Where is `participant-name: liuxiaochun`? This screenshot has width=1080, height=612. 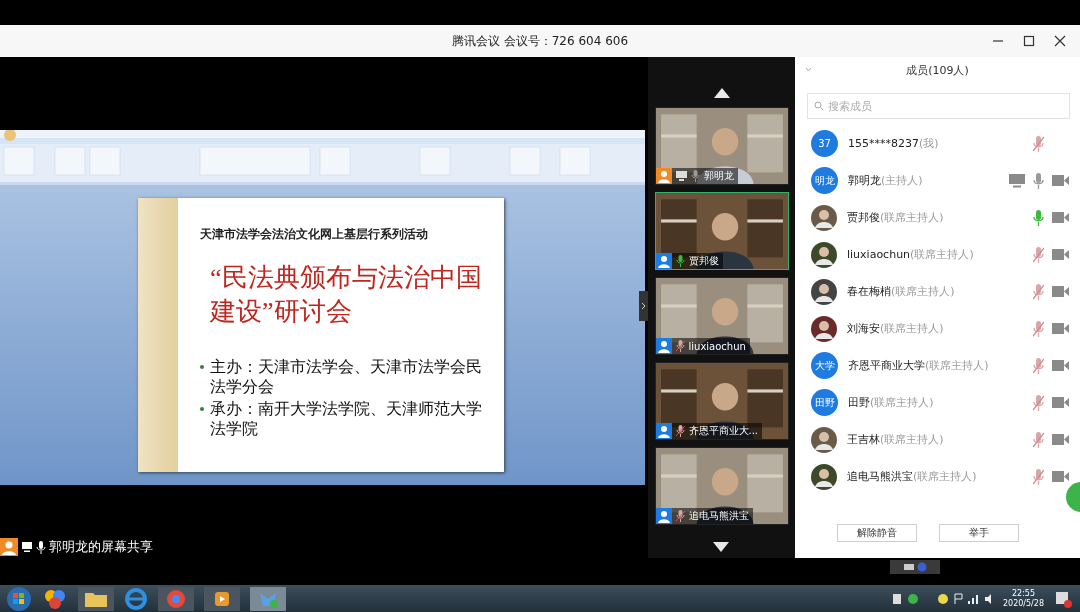
participant-name: liuxiaochun is located at coordinates (717, 346).